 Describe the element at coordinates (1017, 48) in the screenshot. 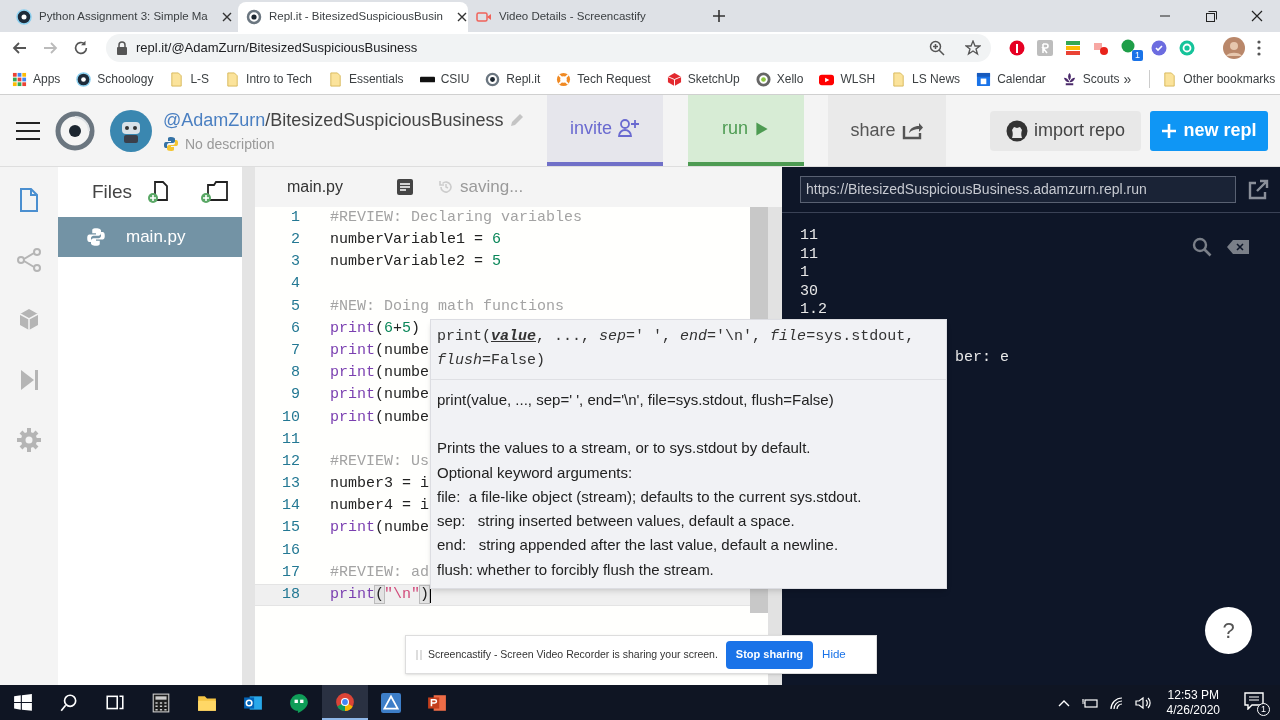

I see `pin-logo-icon` at that location.